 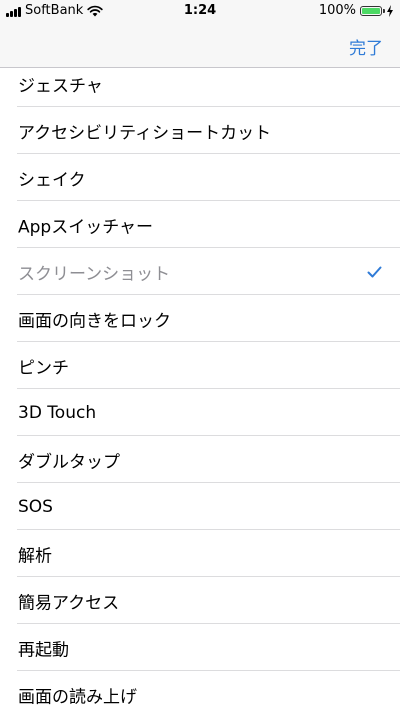 What do you see at coordinates (200, 506) in the screenshot?
I see `list-item: SOS` at bounding box center [200, 506].